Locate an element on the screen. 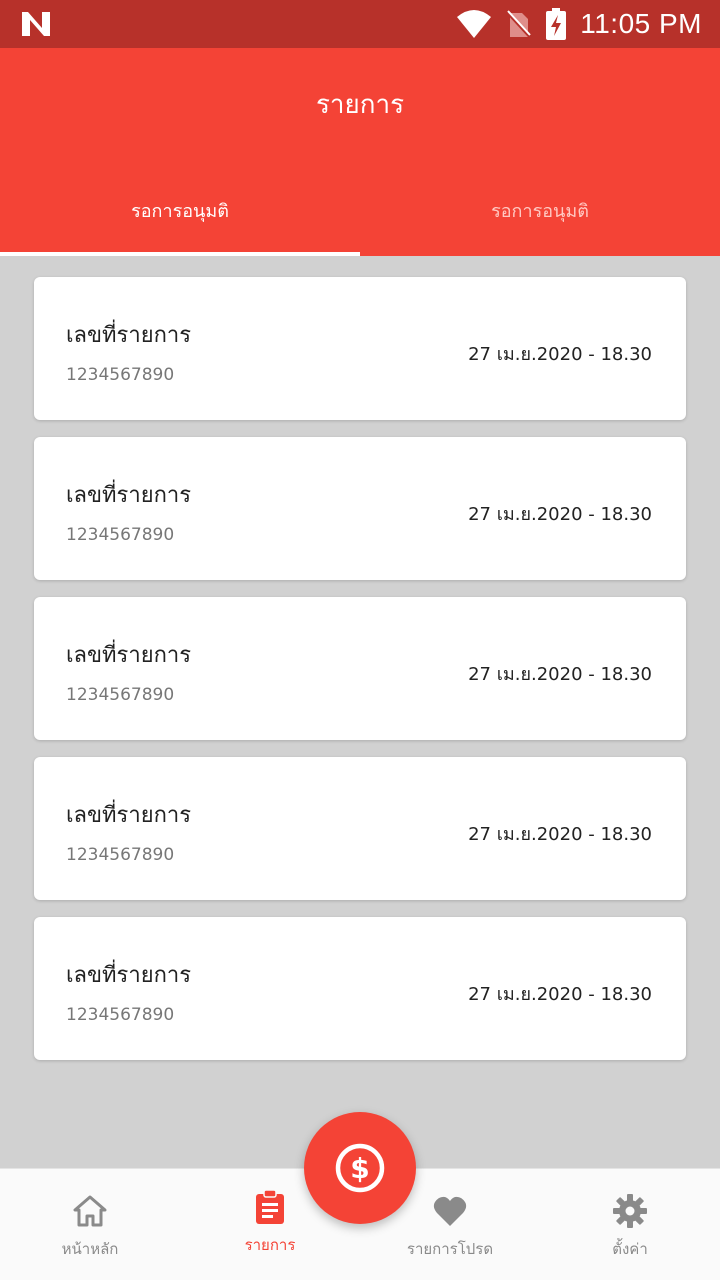  dollar-circle-icon: $ is located at coordinates (360, 1168).